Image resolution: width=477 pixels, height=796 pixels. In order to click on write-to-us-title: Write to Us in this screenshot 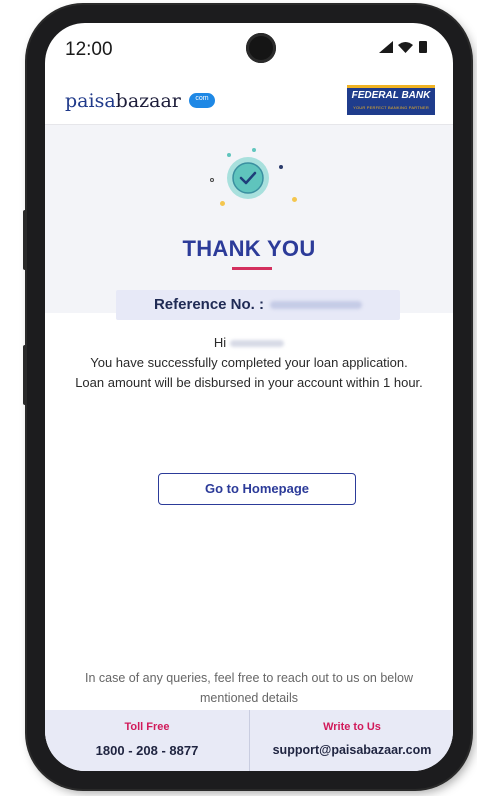, I will do `click(352, 727)`.